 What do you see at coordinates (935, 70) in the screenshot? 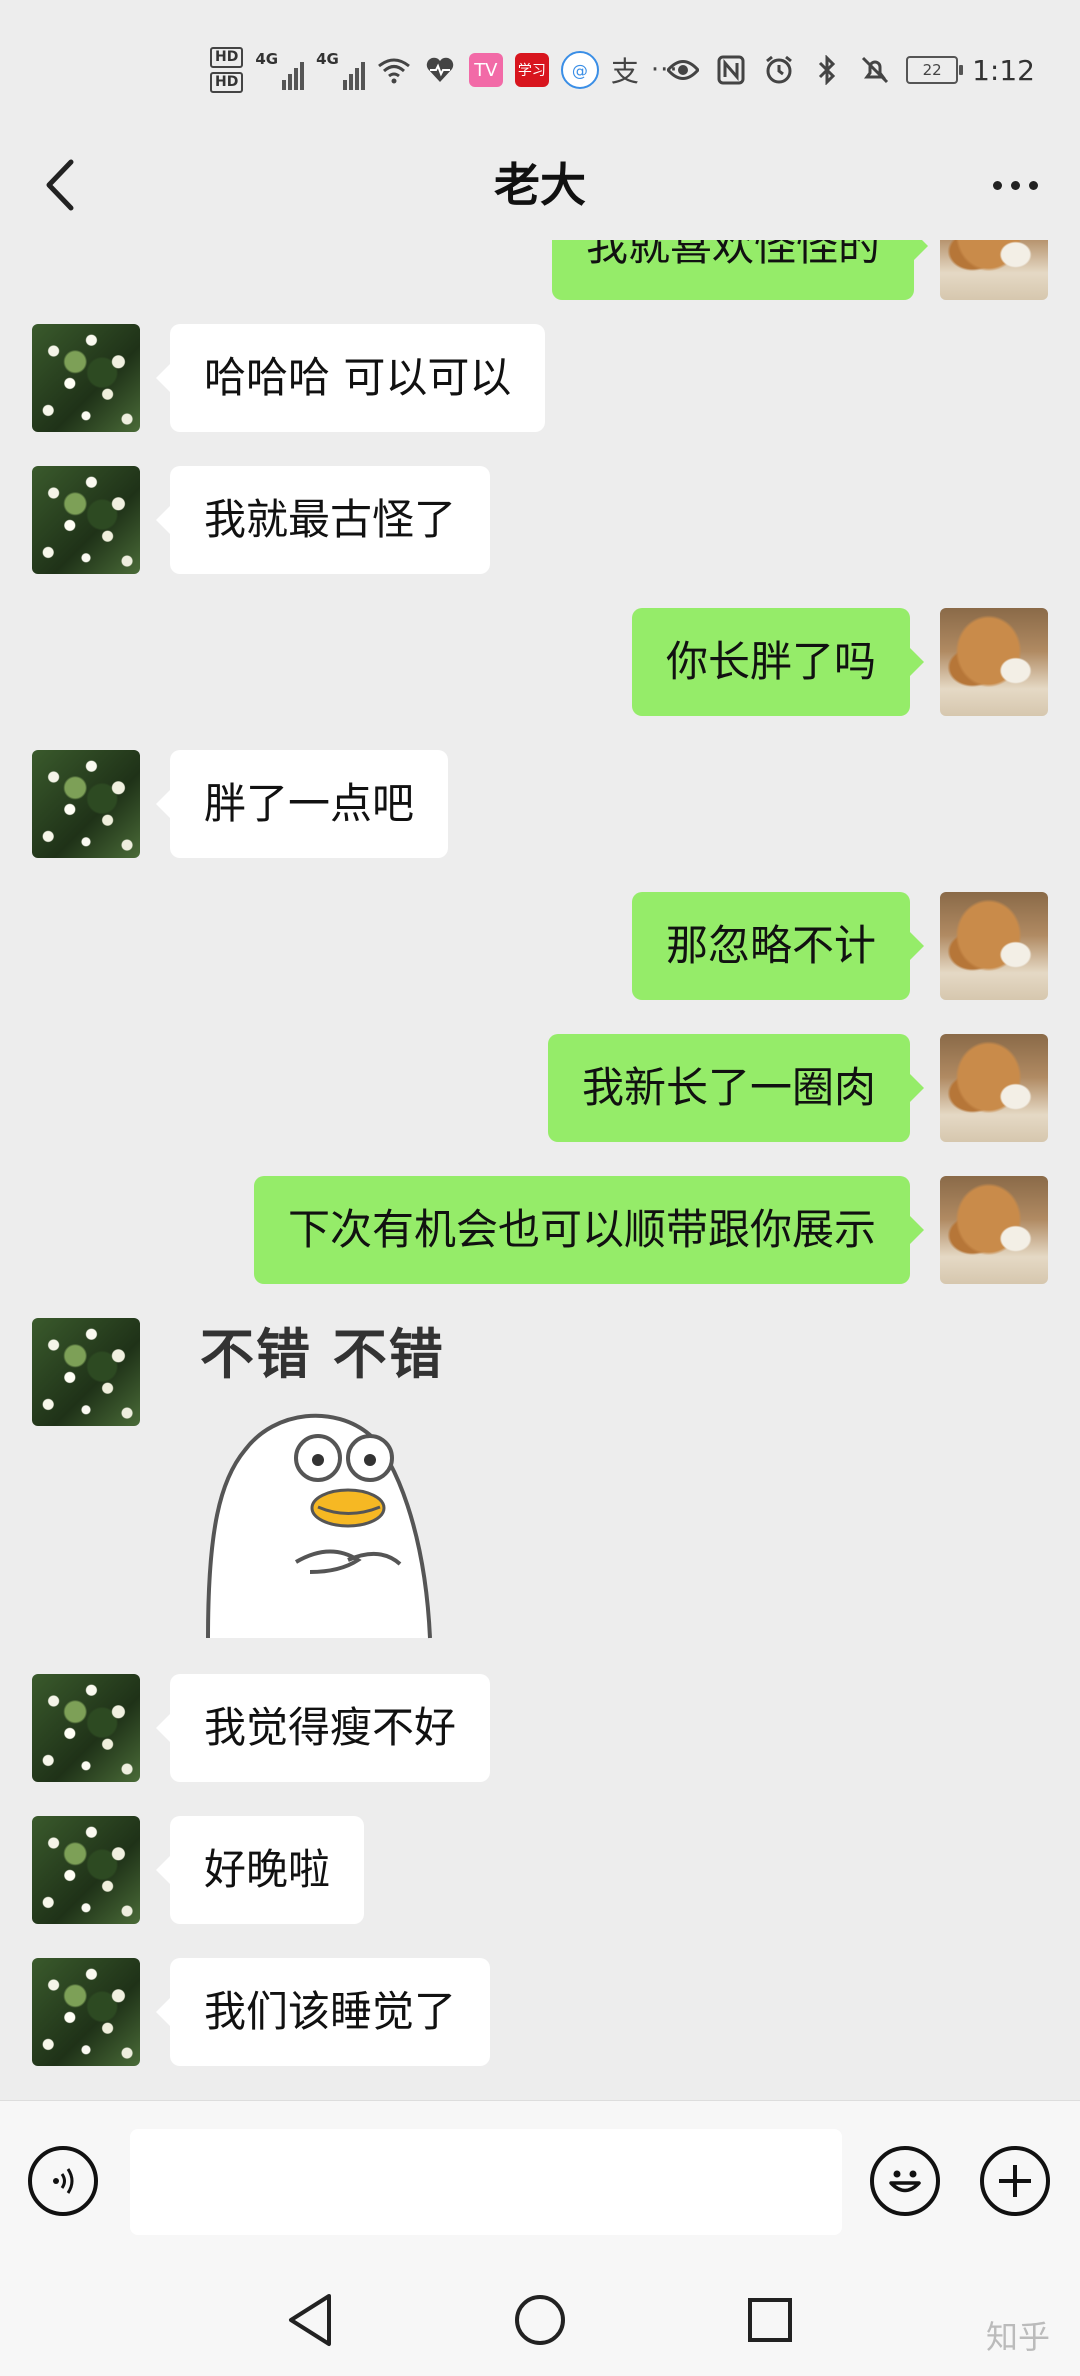
I see `battery-icon: 22` at bounding box center [935, 70].